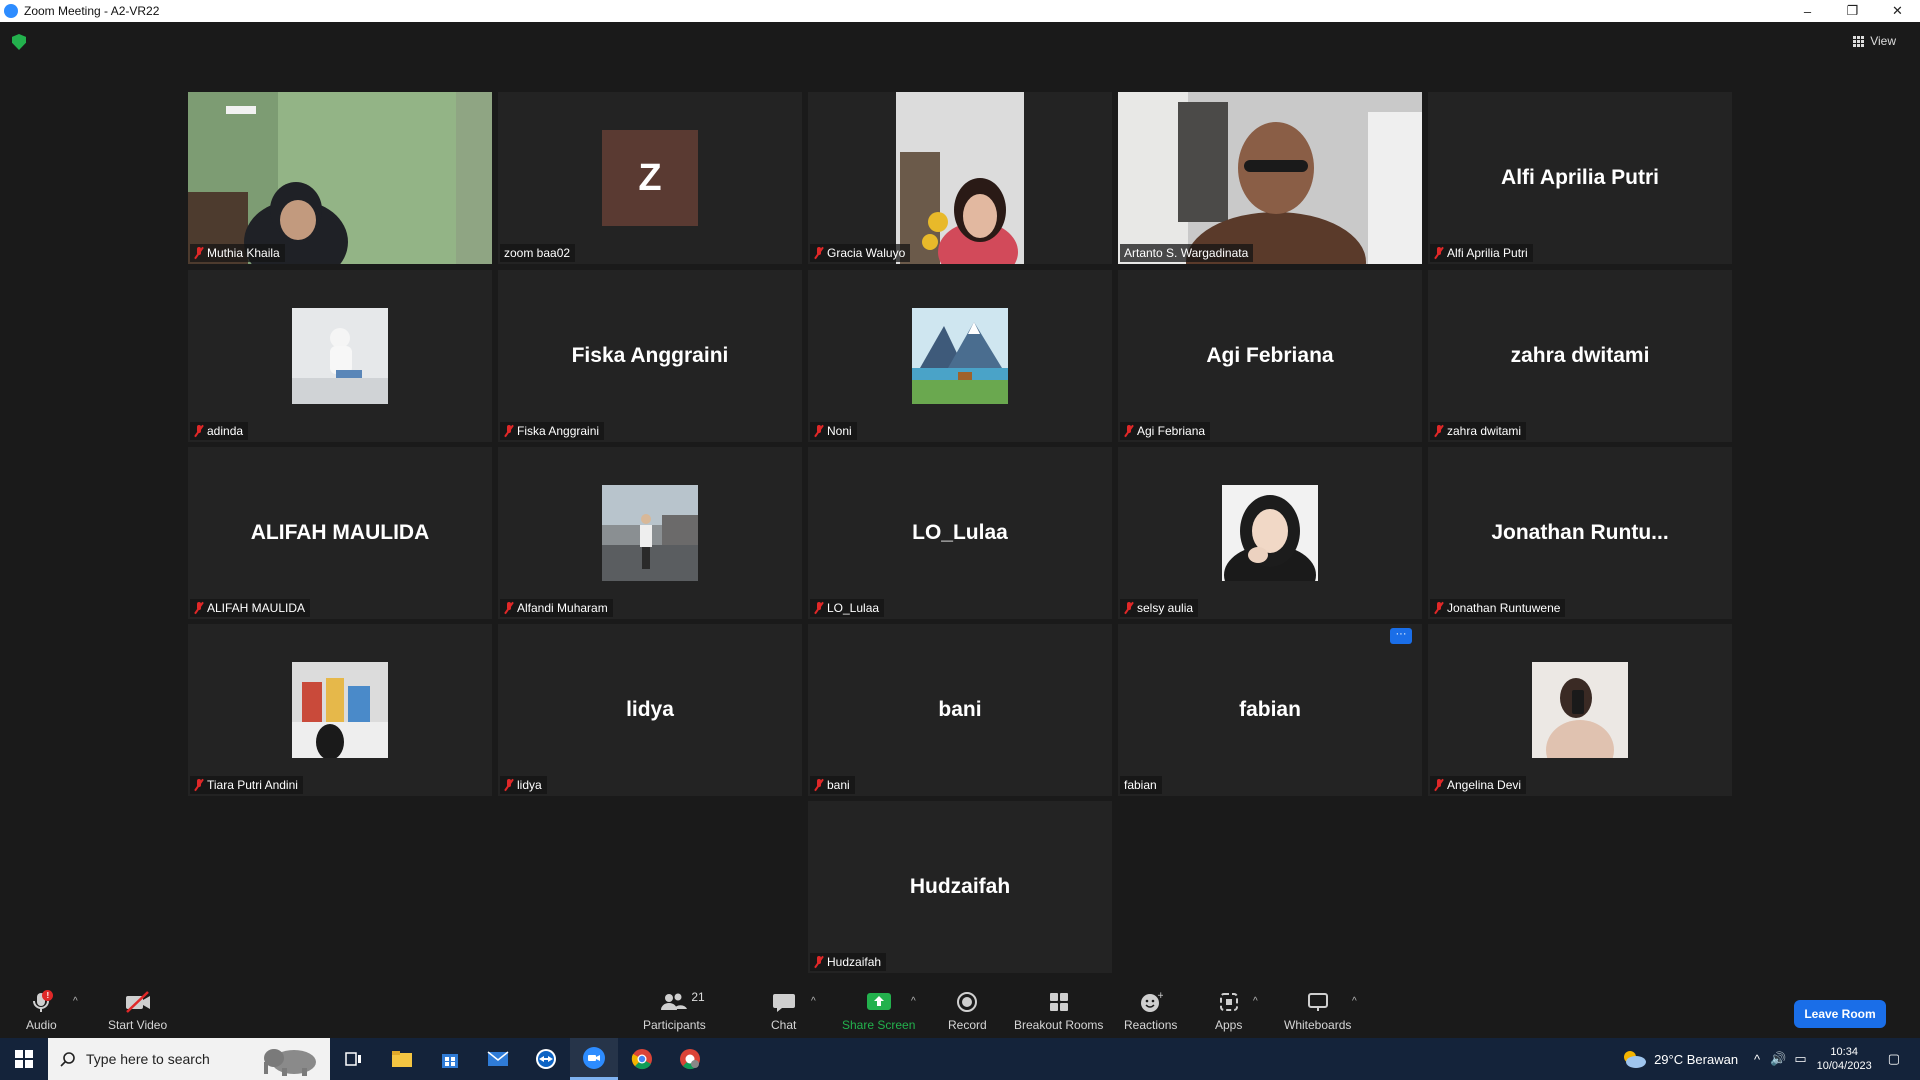  I want to click on participant-tile: ··· fabian fabian, so click(1270, 710).